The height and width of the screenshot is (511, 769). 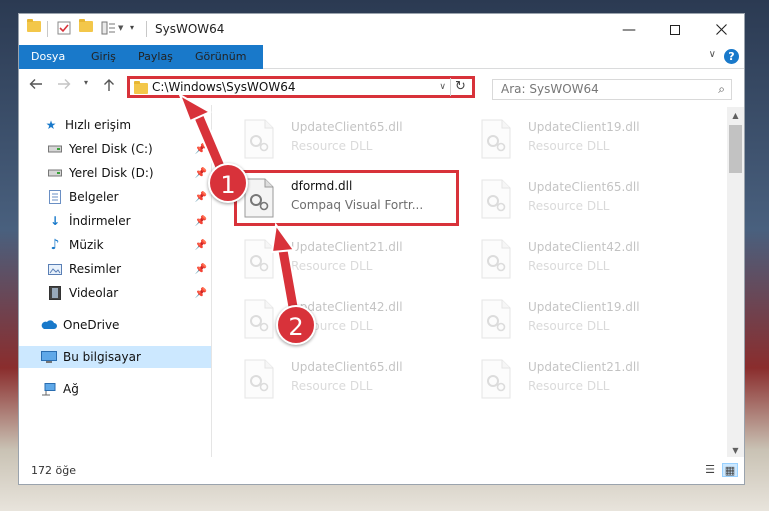 I want to click on search-box: Ara: SysWOW64 ⌕, so click(x=612, y=89).